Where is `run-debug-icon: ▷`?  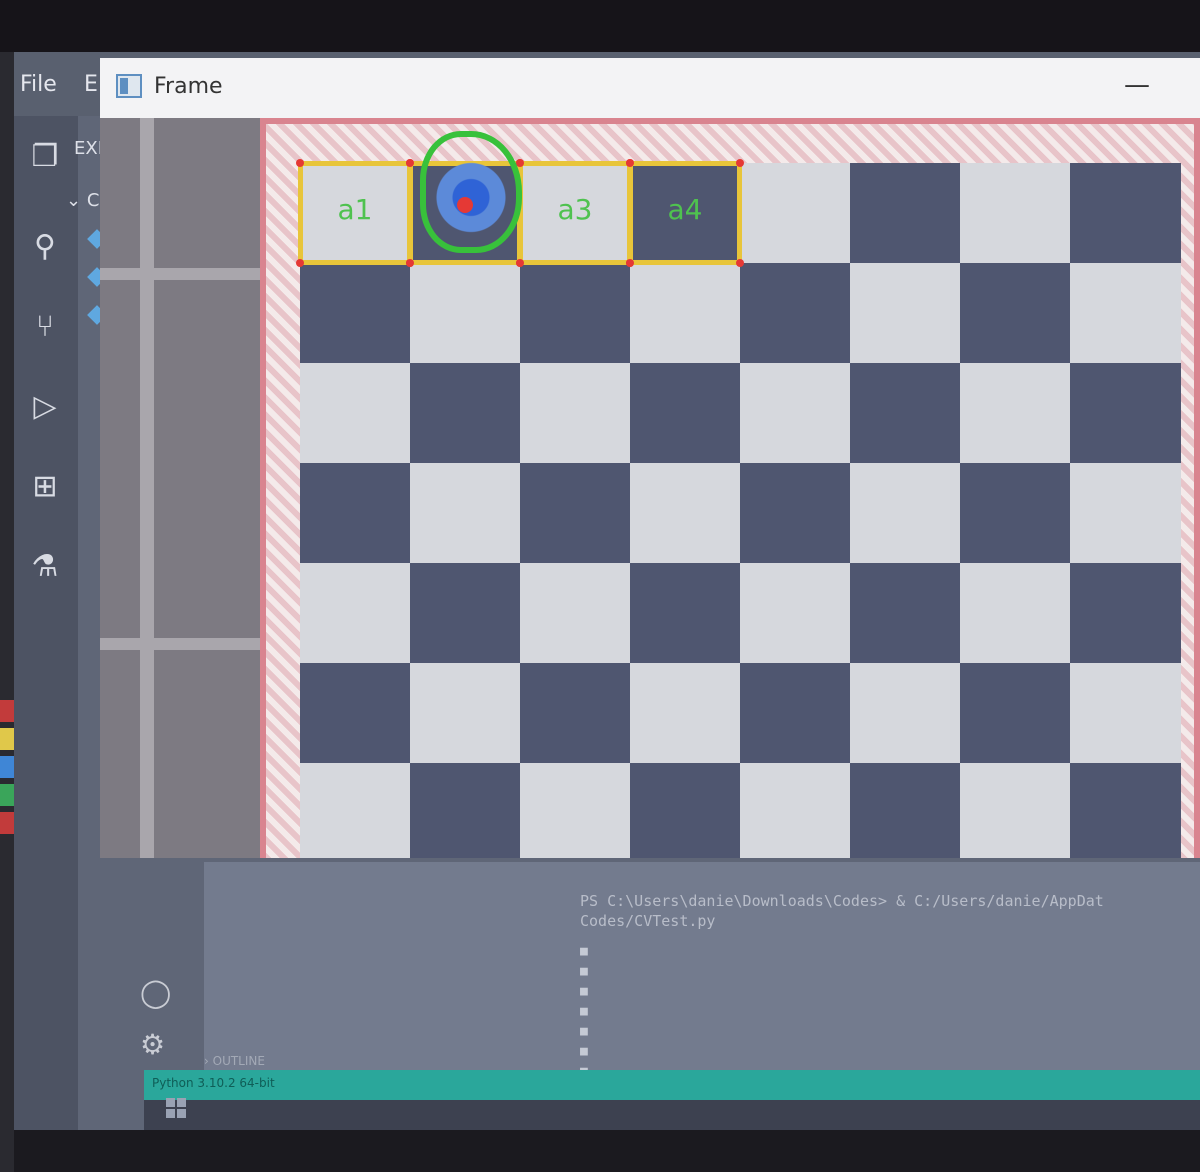 run-debug-icon: ▷ is located at coordinates (45, 407).